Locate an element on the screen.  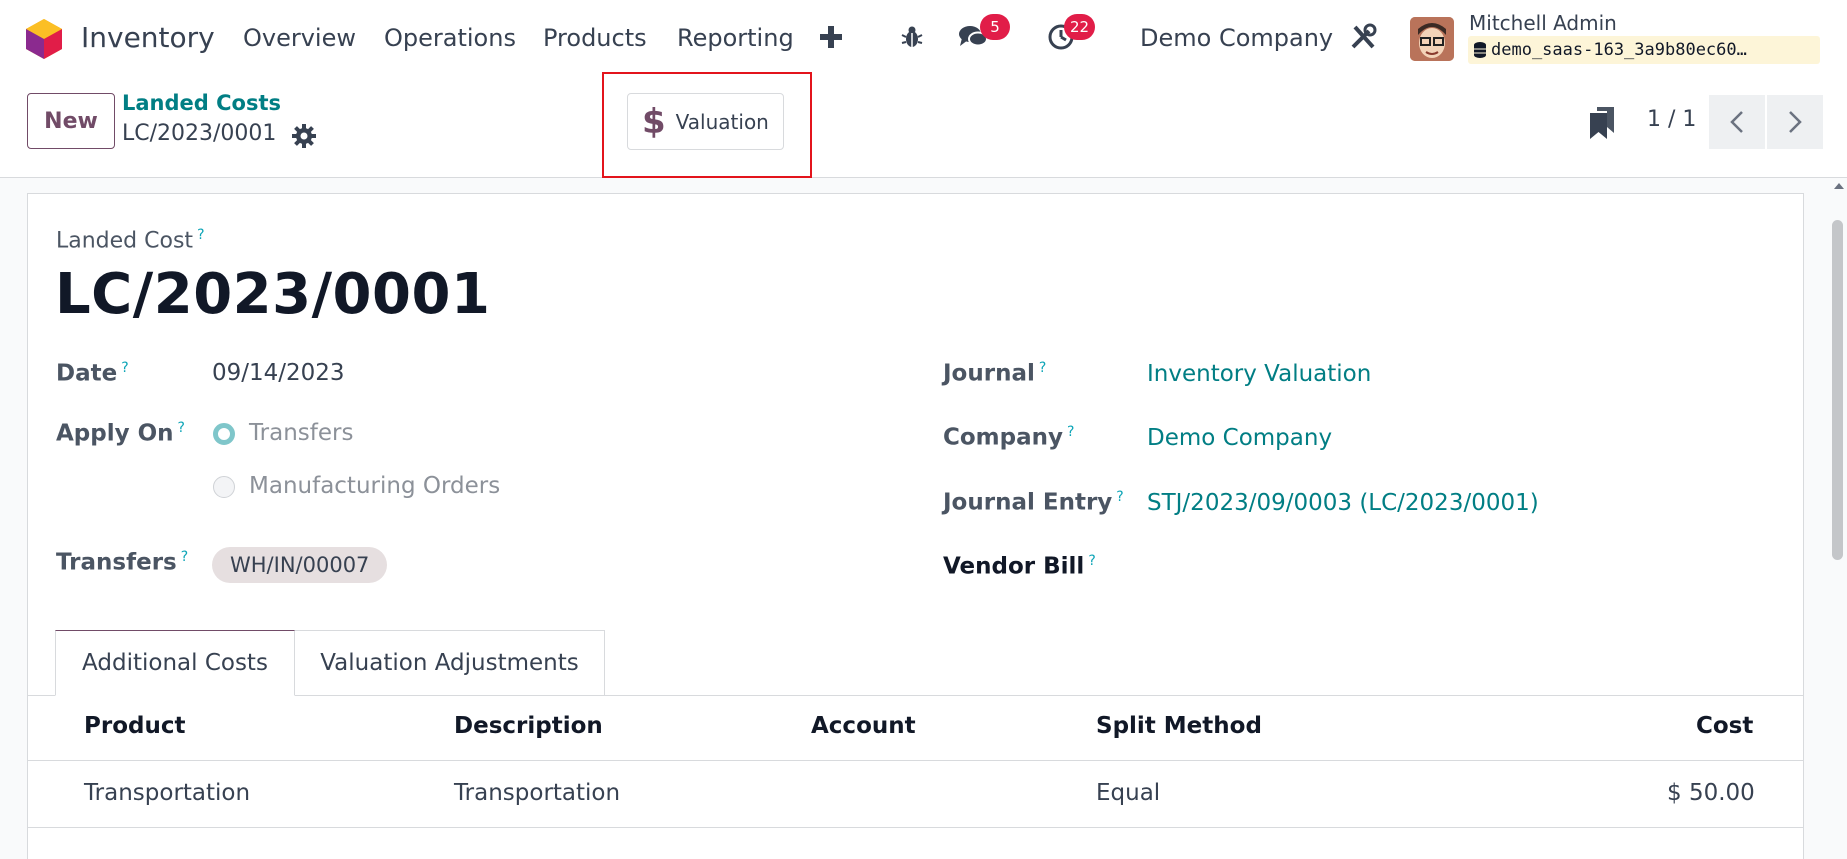
activities-badge: 22 is located at coordinates (1080, 27).